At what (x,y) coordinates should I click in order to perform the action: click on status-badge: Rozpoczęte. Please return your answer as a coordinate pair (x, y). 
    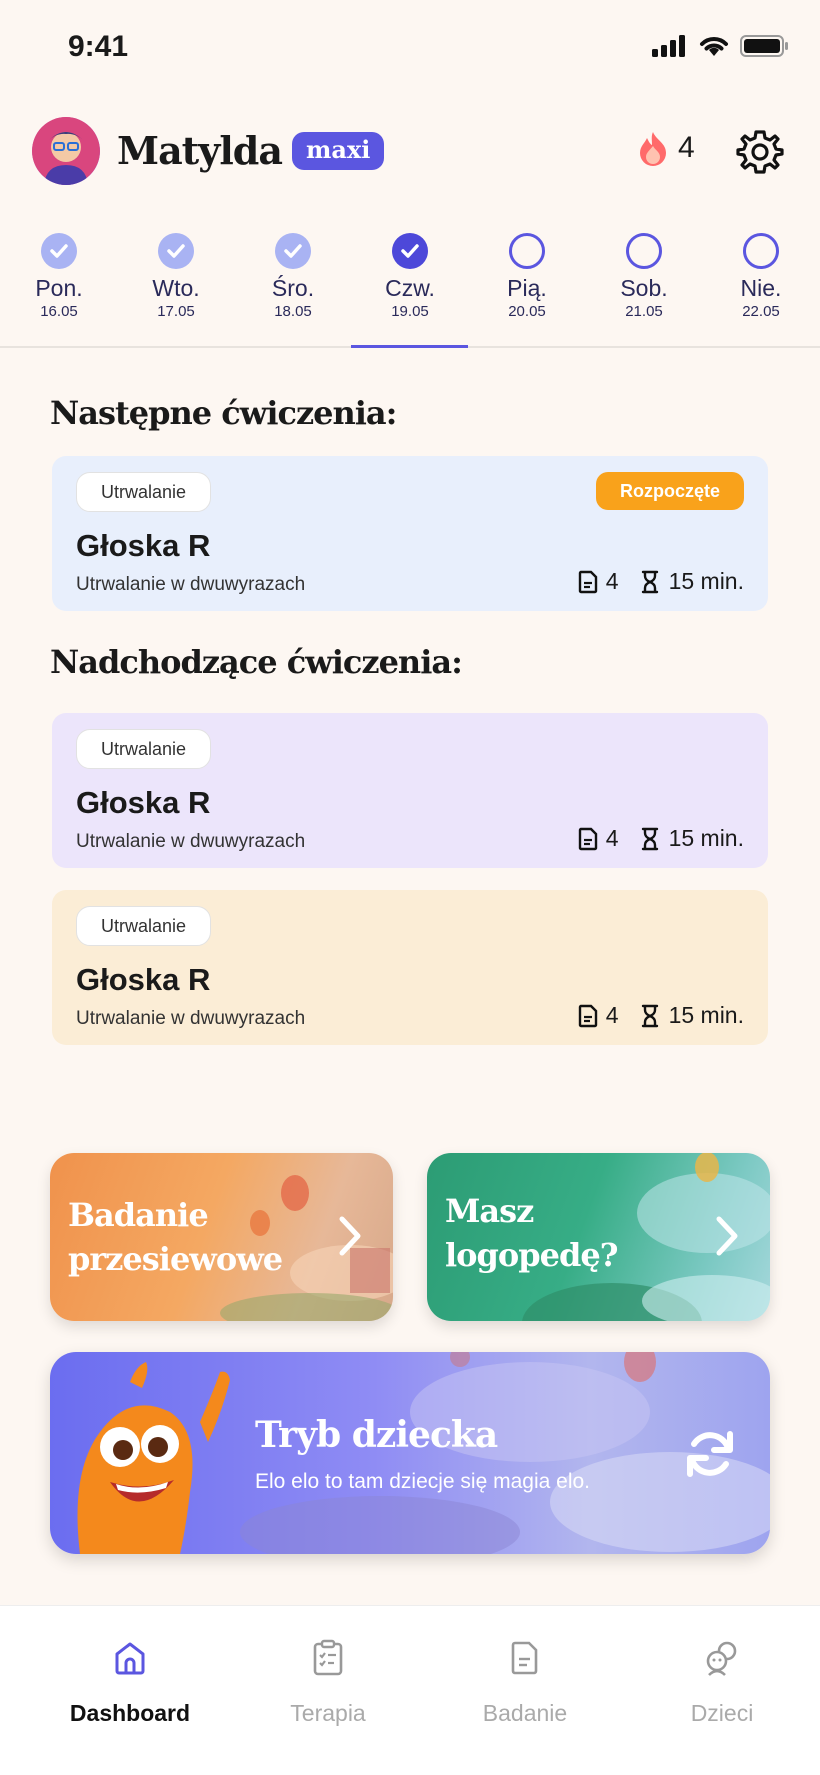
    Looking at the image, I should click on (669, 491).